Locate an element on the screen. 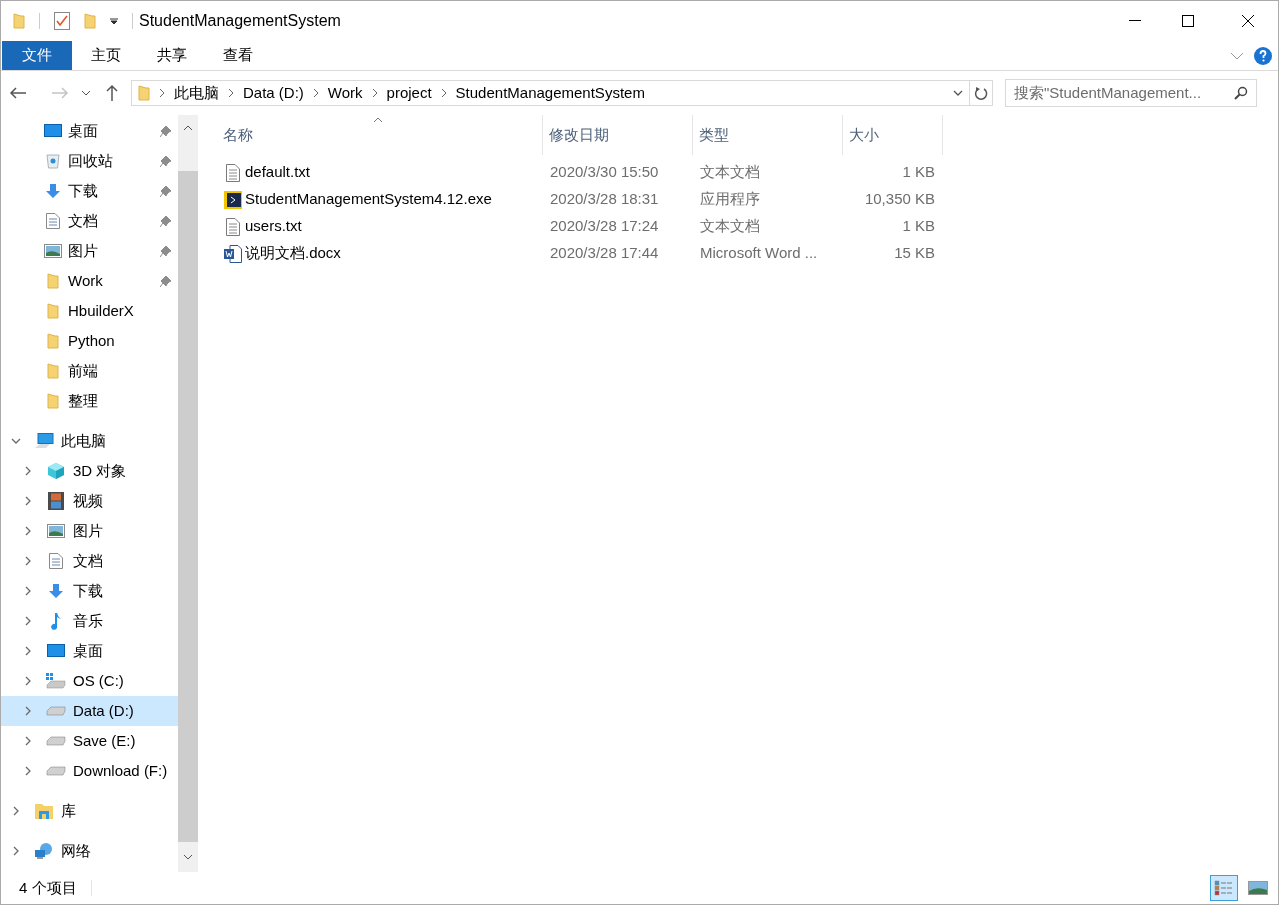  file-row: default.txt 2020/3/30 15:50 文本文档 1 KB is located at coordinates (747, 172).